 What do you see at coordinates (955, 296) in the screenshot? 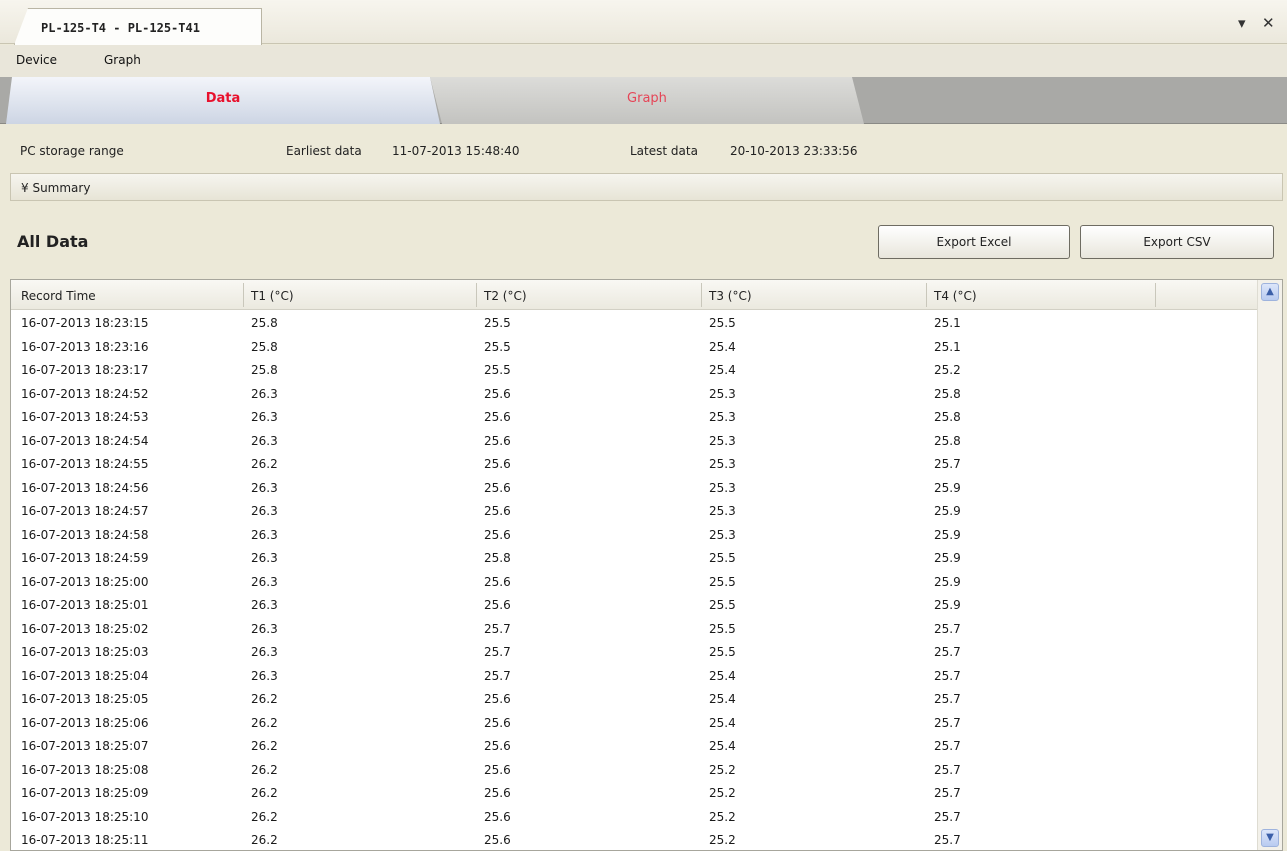
I see `column-header-t4: T4 (°C)` at bounding box center [955, 296].